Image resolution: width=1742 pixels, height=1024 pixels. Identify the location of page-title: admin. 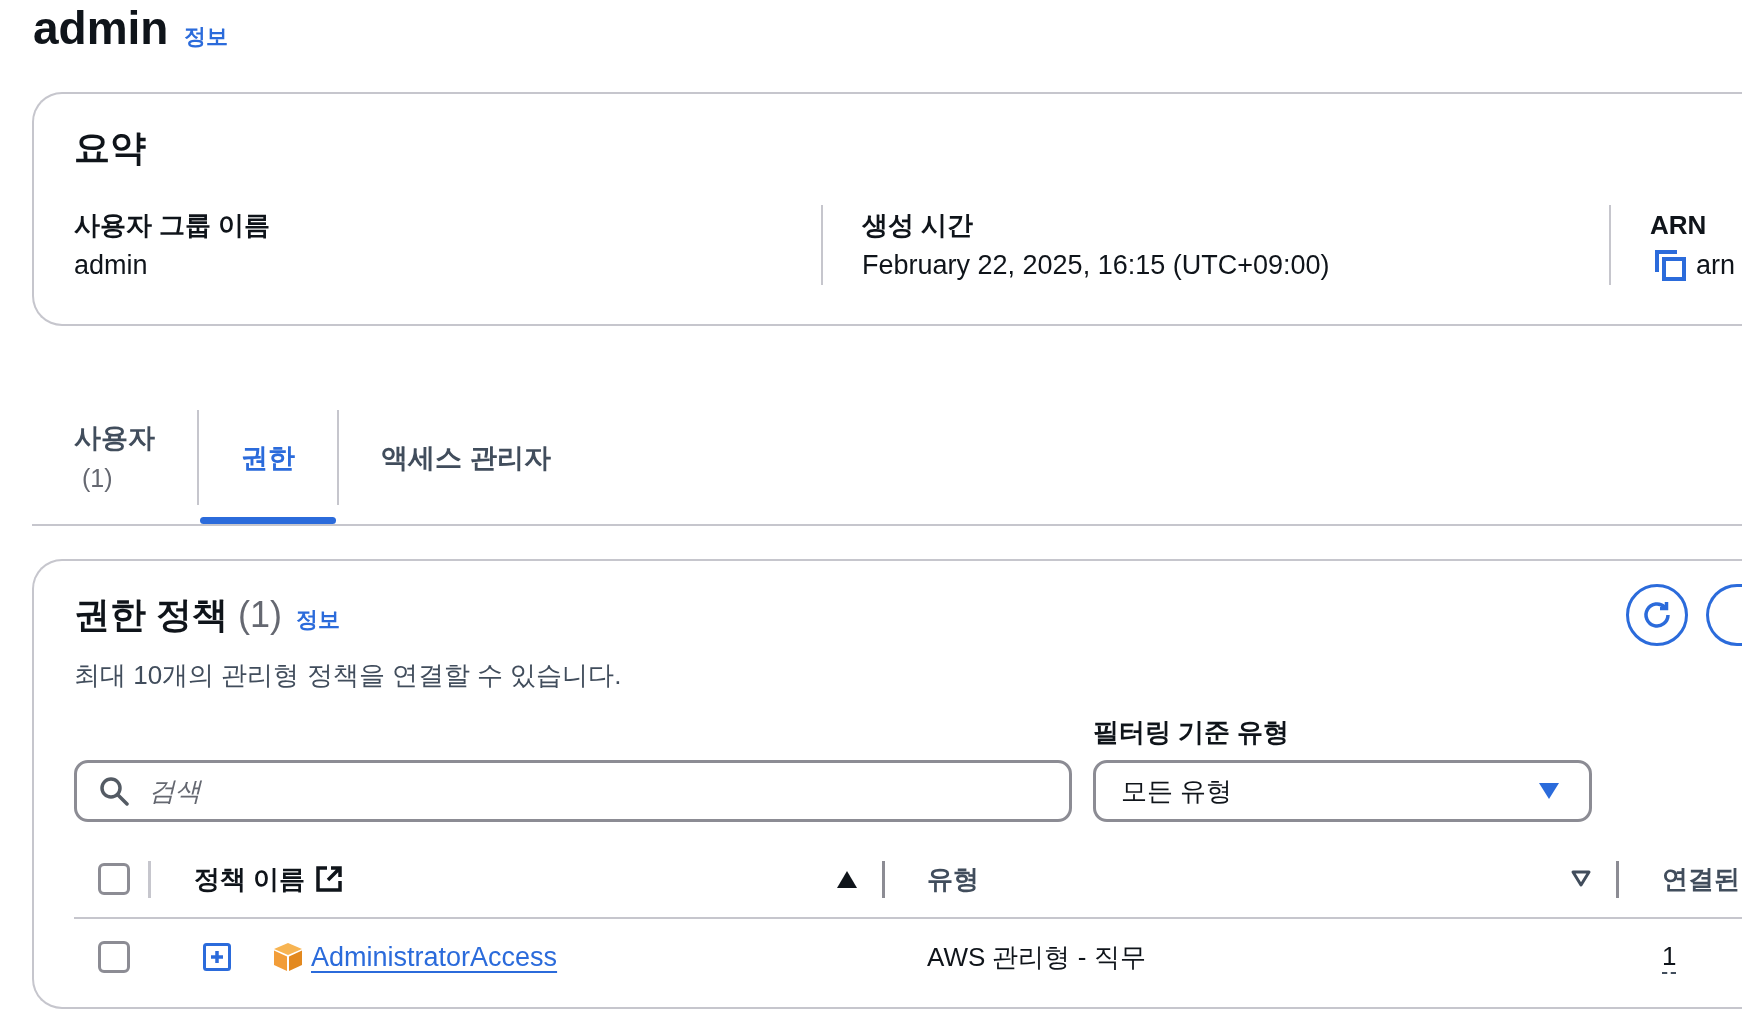
(101, 28).